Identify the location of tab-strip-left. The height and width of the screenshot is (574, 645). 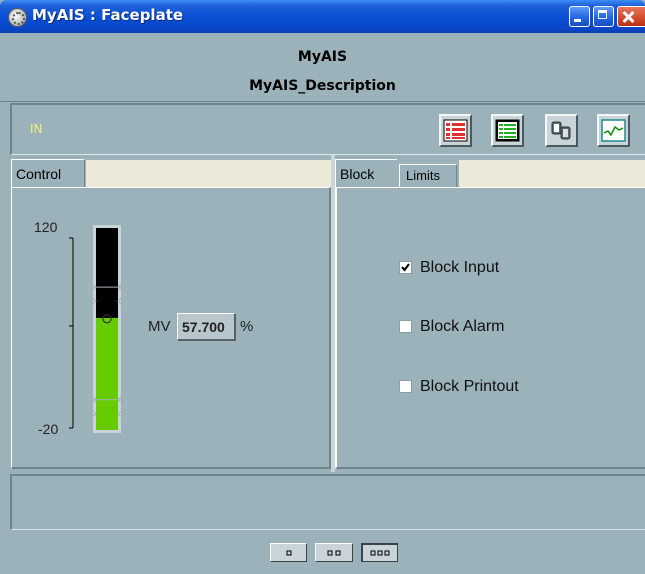
(208, 173).